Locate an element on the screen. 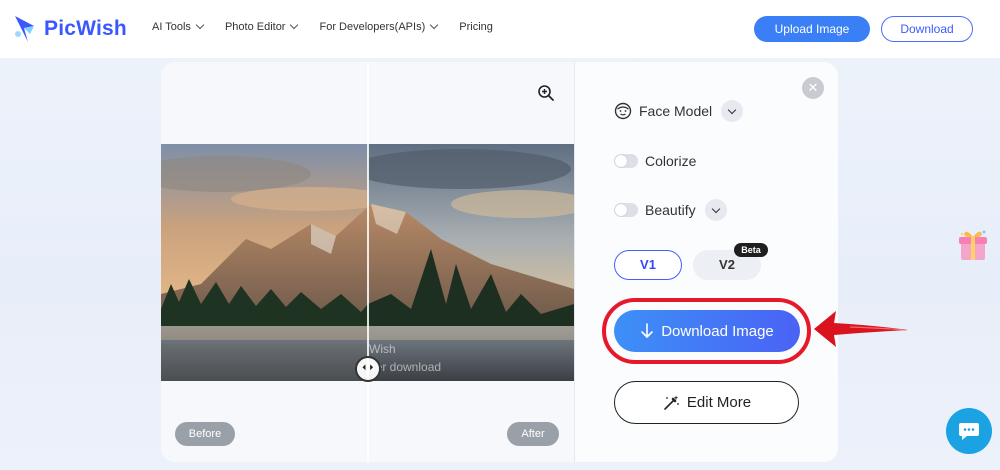  comparison-divider is located at coordinates (368, 262).